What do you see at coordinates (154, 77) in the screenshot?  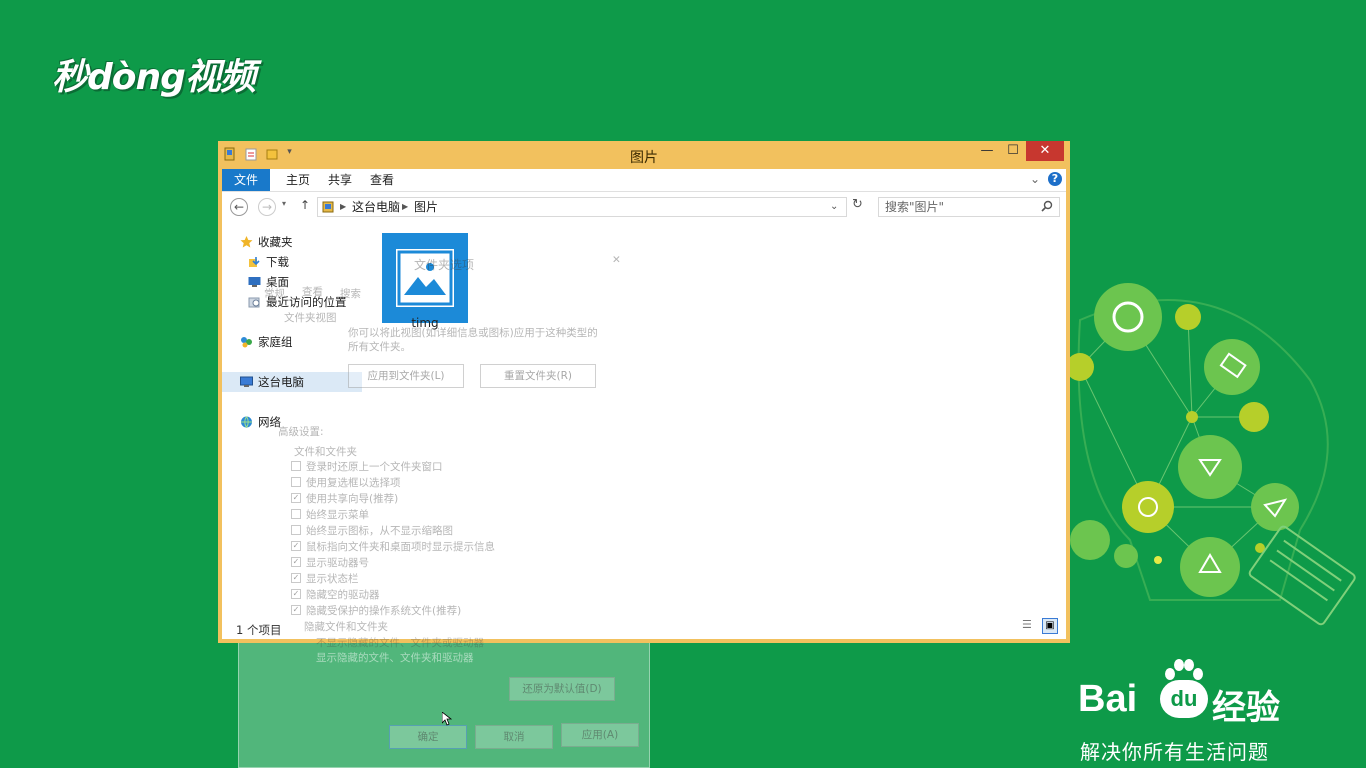 I see `brand-logo: 秒dòng视频` at bounding box center [154, 77].